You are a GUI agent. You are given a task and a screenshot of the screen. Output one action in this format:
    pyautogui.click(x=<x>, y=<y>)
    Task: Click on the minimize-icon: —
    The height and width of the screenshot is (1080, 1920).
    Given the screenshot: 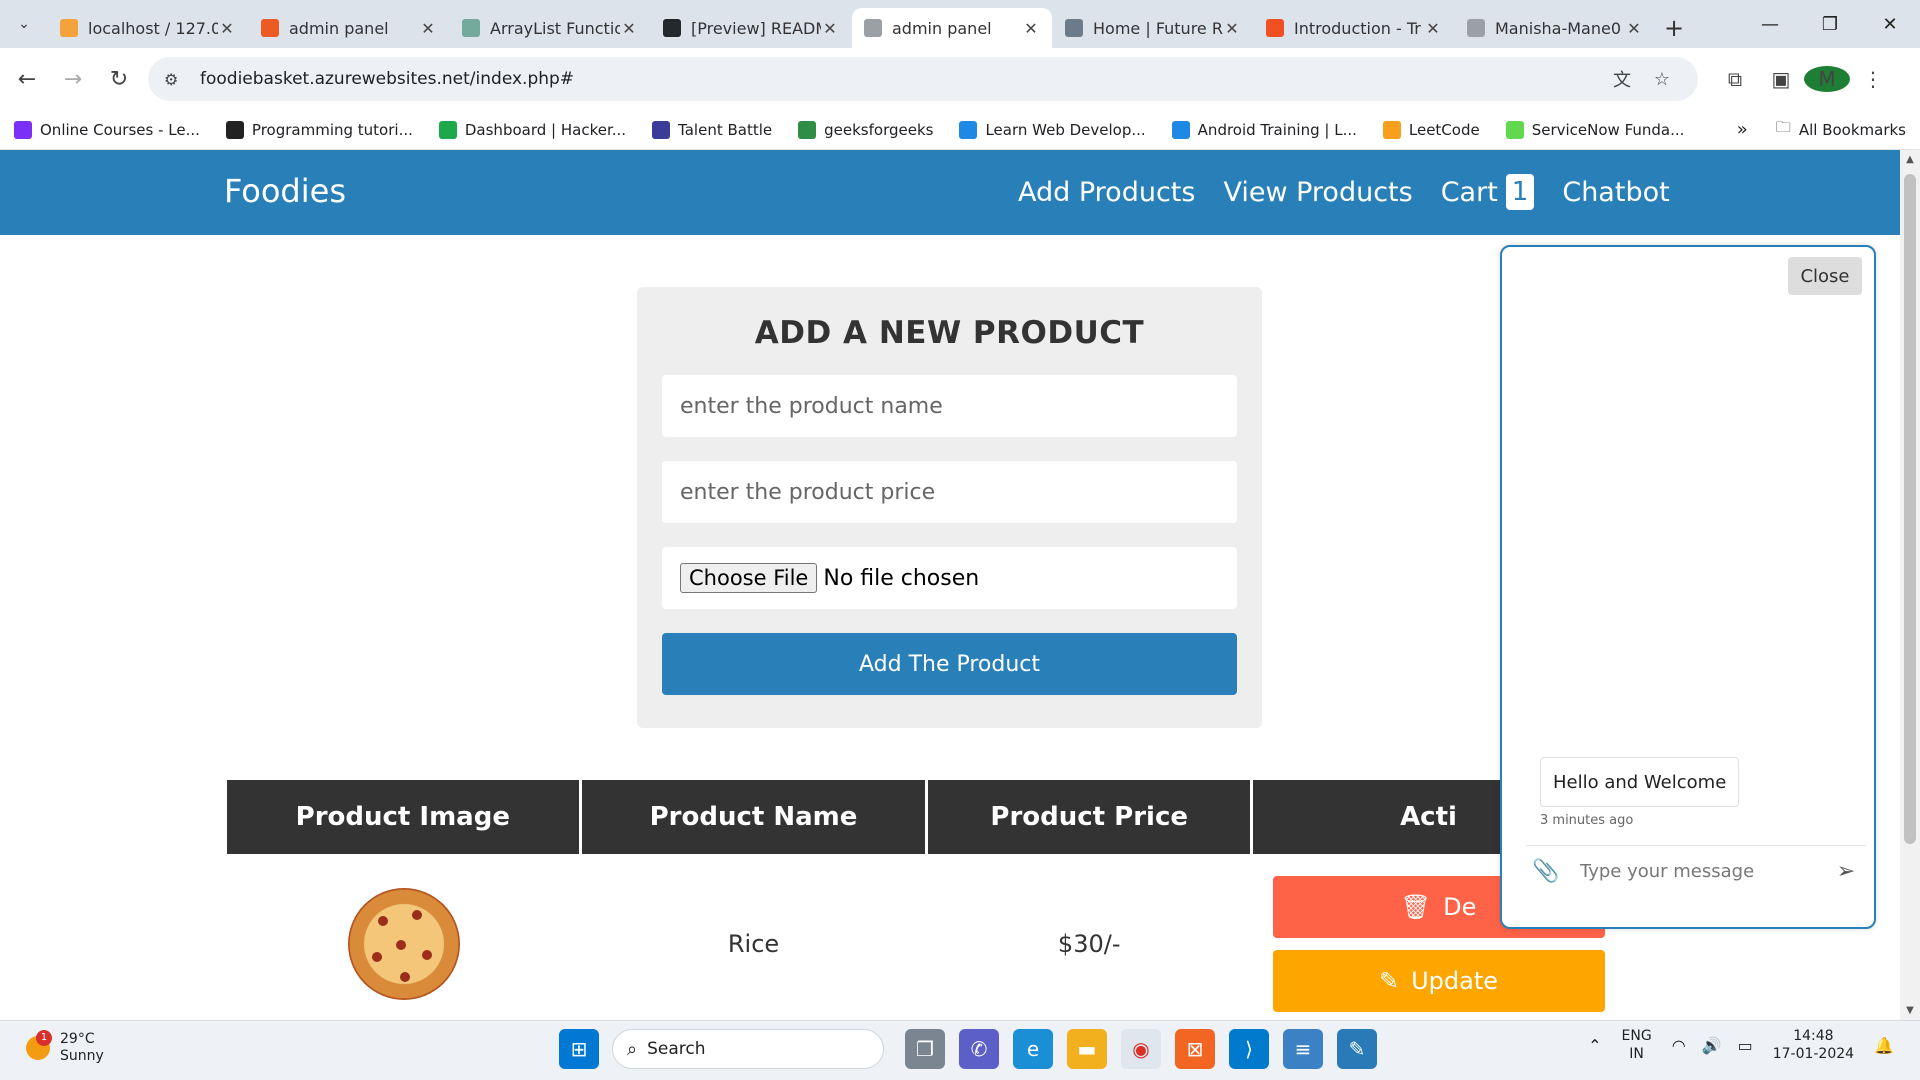 What is the action you would take?
    pyautogui.click(x=1770, y=24)
    